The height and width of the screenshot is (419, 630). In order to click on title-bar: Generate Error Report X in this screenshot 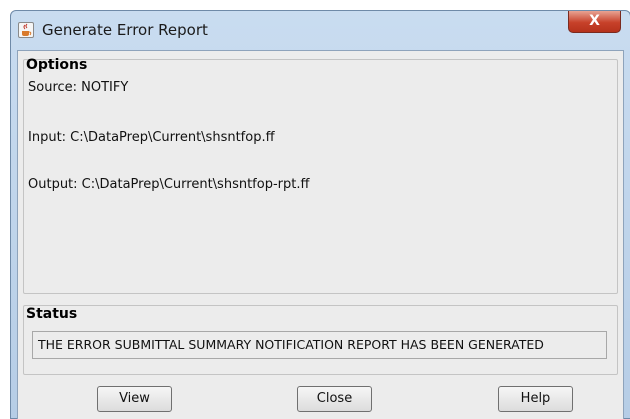, I will do `click(320, 30)`.